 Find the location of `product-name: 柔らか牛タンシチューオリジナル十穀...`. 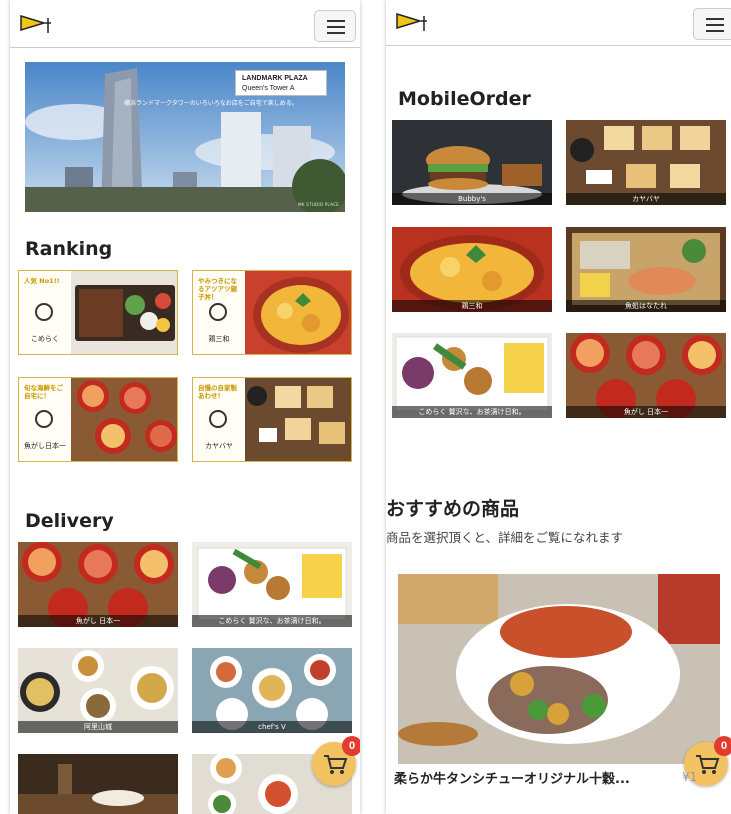

product-name: 柔らか牛タンシチューオリジナル十穀... is located at coordinates (512, 777).